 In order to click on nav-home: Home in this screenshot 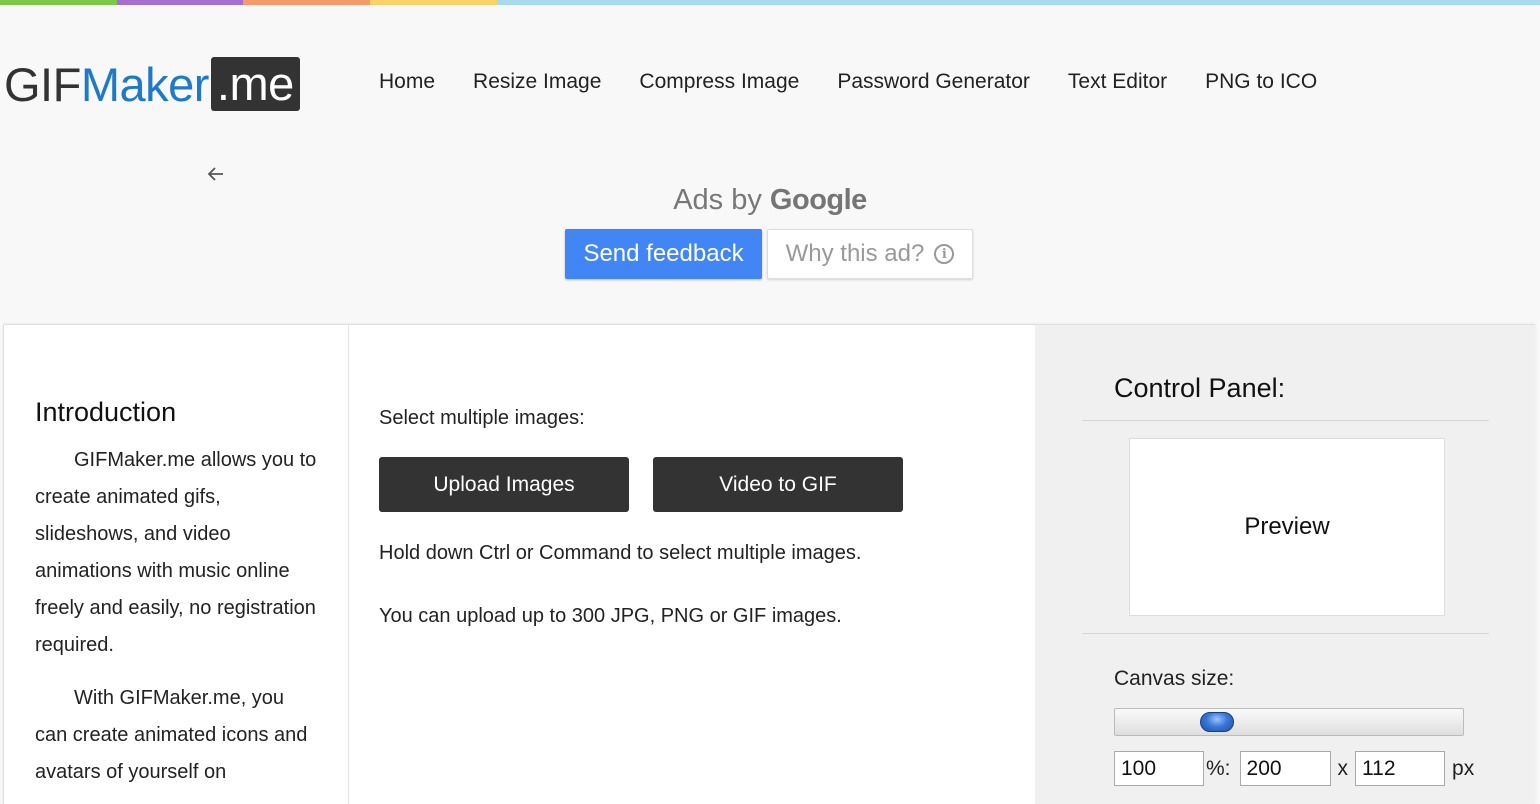, I will do `click(407, 82)`.